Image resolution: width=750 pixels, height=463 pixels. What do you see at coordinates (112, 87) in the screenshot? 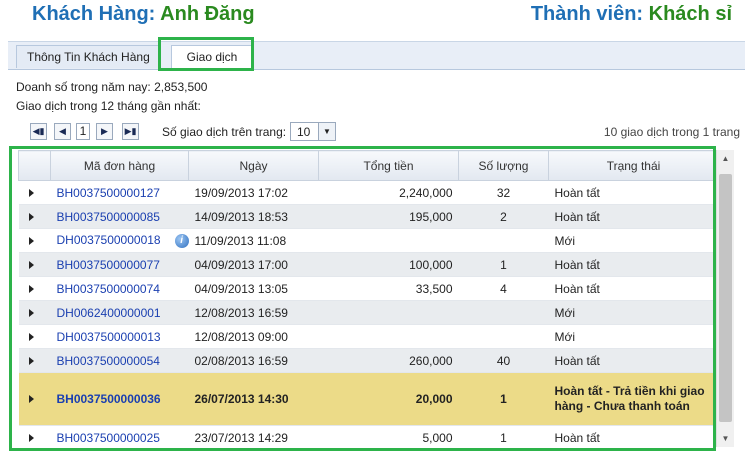
I see `revenue-text: Doanh số trong năm nay: 2,853,500` at bounding box center [112, 87].